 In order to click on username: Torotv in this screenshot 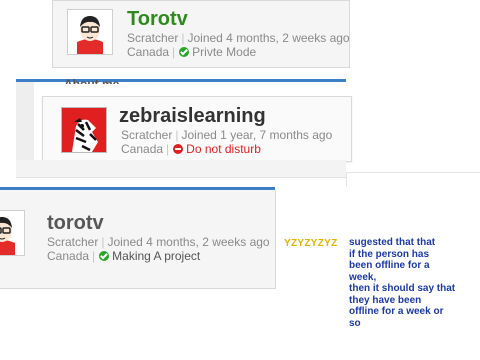, I will do `click(157, 19)`.